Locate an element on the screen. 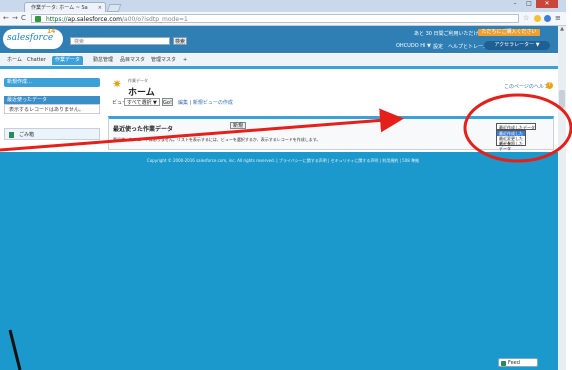 This screenshot has width=572, height=370. new-tab-button is located at coordinates (114, 8).